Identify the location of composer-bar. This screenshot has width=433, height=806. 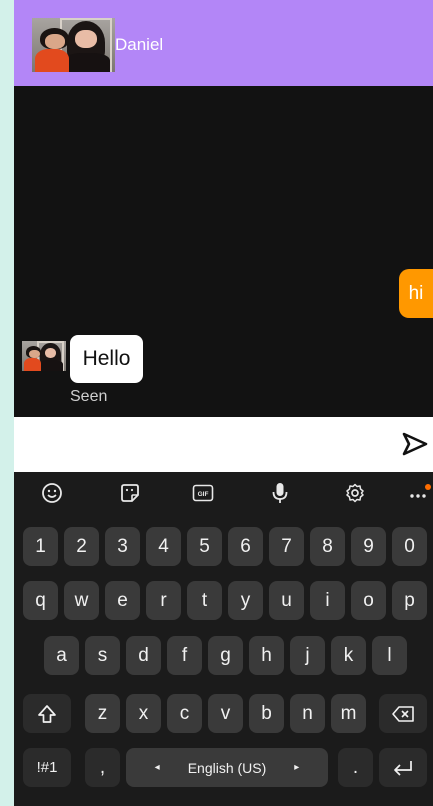
(223, 444).